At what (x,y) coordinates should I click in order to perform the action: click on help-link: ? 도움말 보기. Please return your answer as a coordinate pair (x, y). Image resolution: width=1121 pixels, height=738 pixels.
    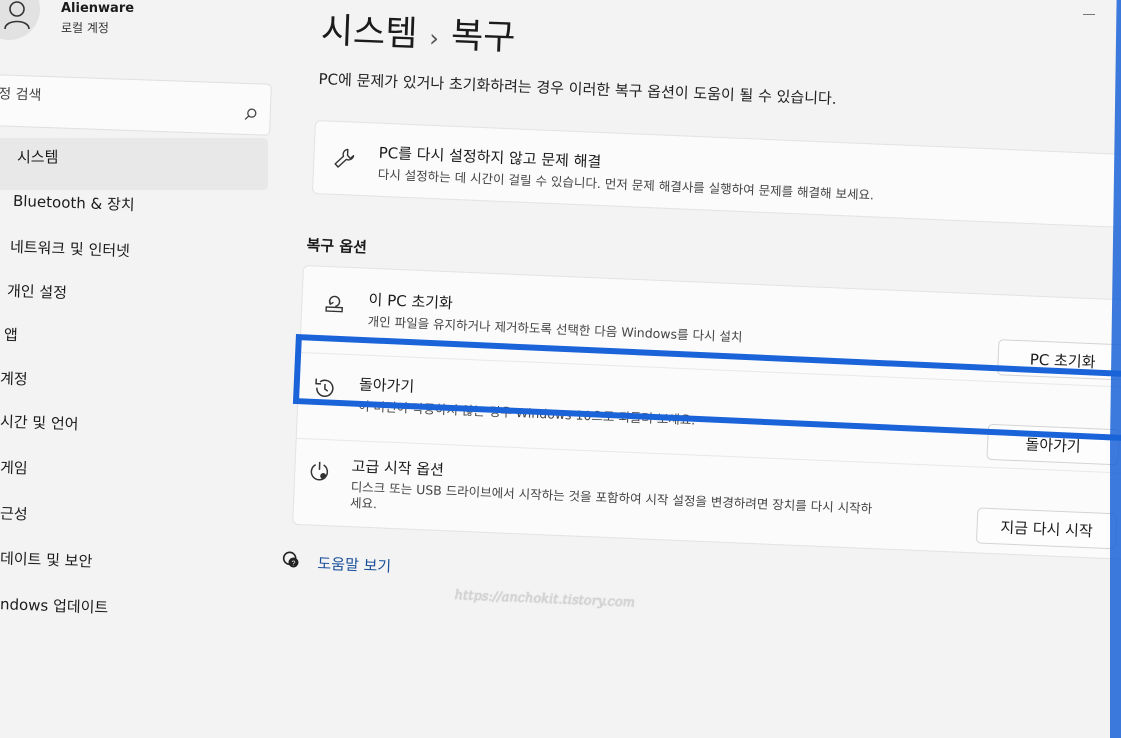
    Looking at the image, I should click on (336, 563).